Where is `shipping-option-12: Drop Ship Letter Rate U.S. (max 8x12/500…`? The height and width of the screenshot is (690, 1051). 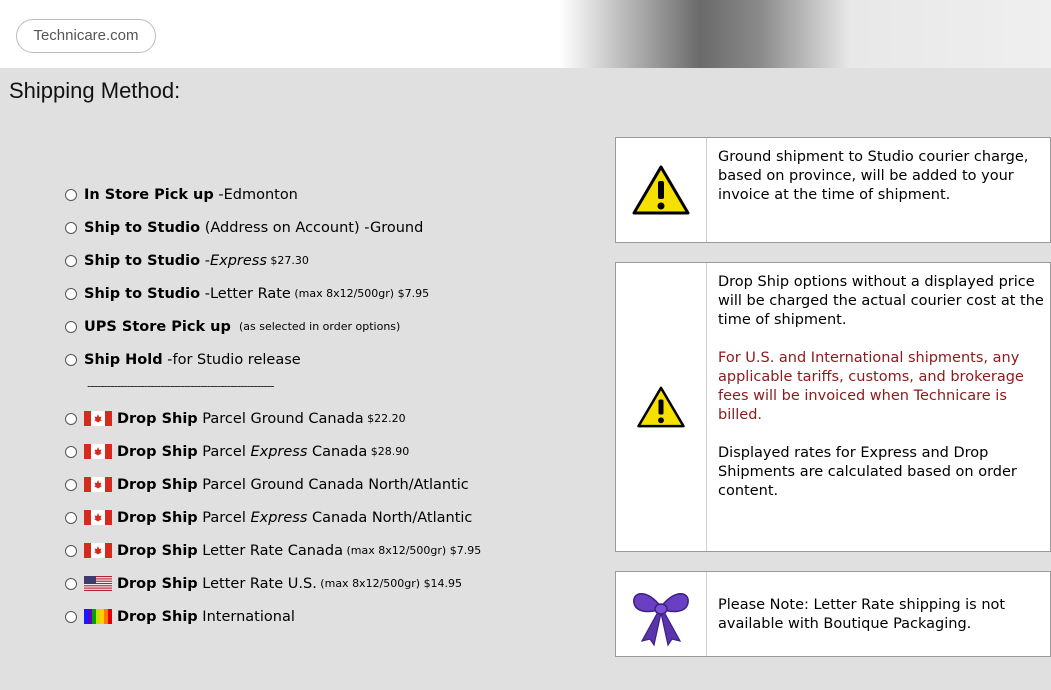
shipping-option-12: Drop Ship Letter Rate U.S. (max 8x12/500… is located at coordinates (325, 583).